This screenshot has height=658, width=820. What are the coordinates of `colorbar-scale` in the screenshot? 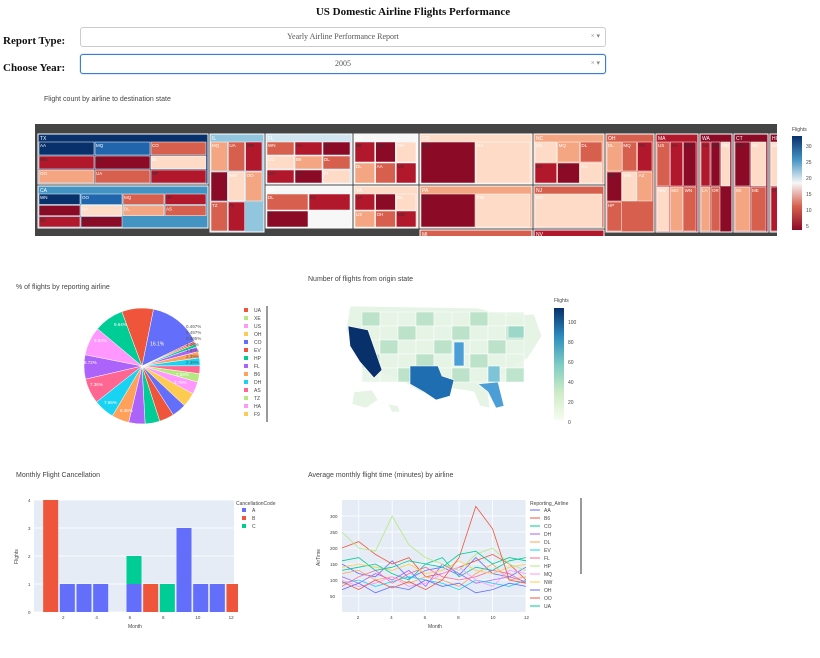 It's located at (797, 183).